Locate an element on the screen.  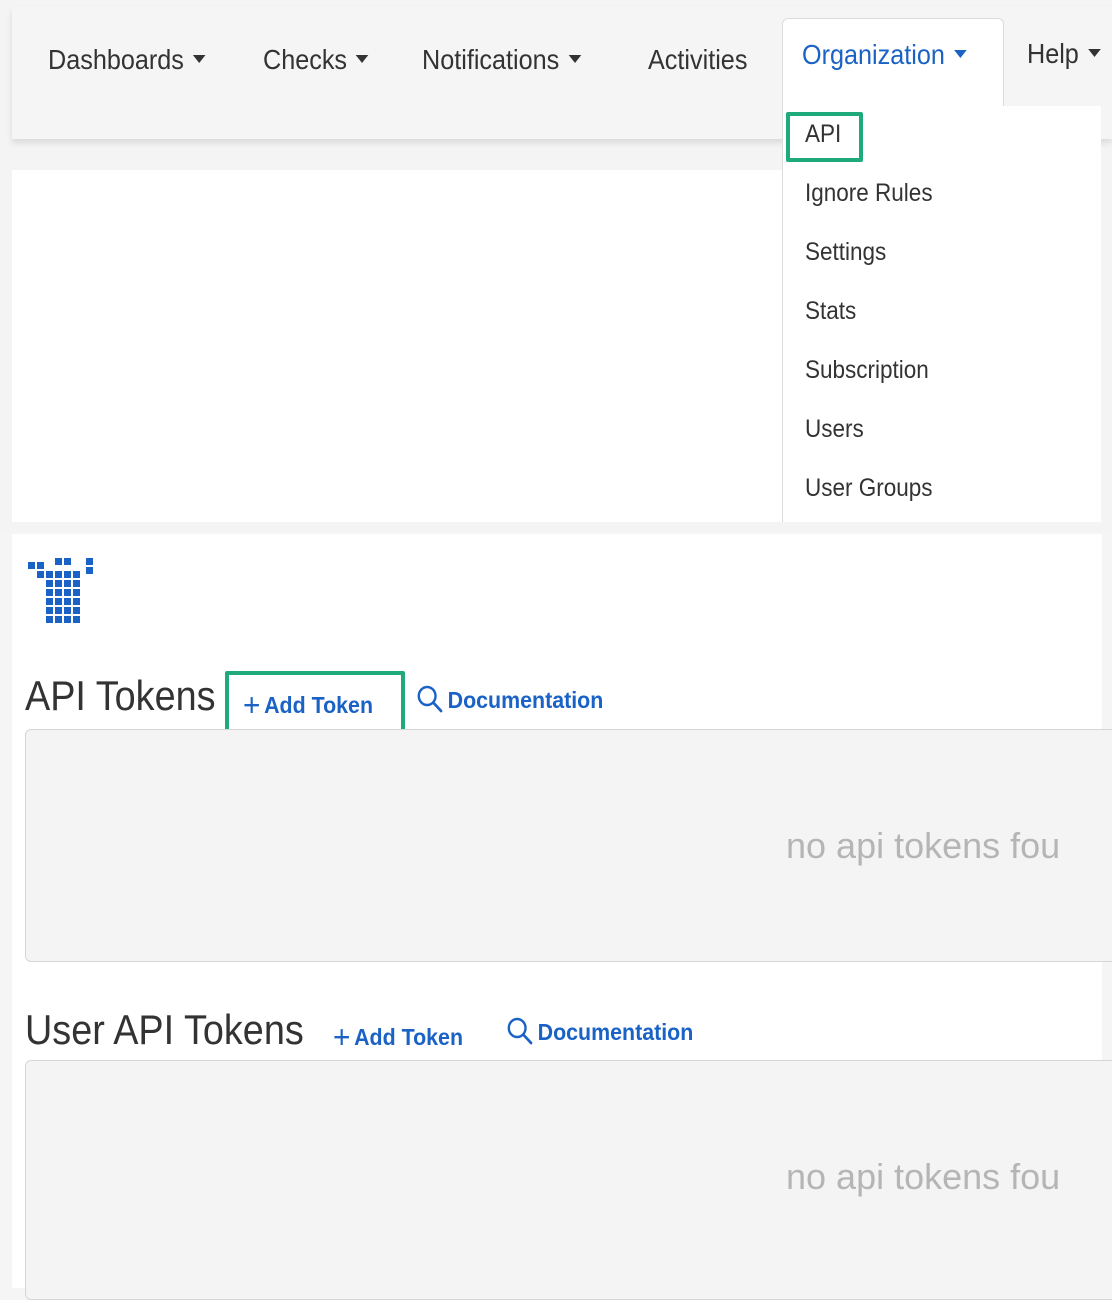
nav-help-label: Help is located at coordinates (1053, 53).